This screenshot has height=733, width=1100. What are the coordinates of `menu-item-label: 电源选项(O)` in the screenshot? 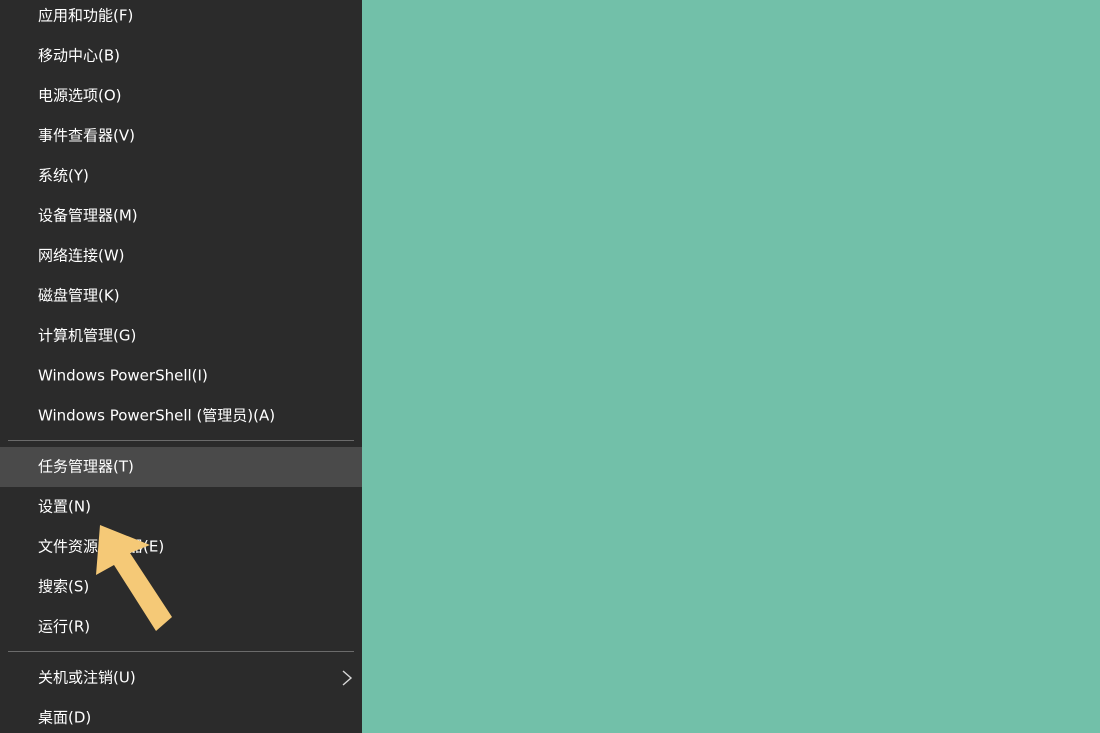 It's located at (80, 95).